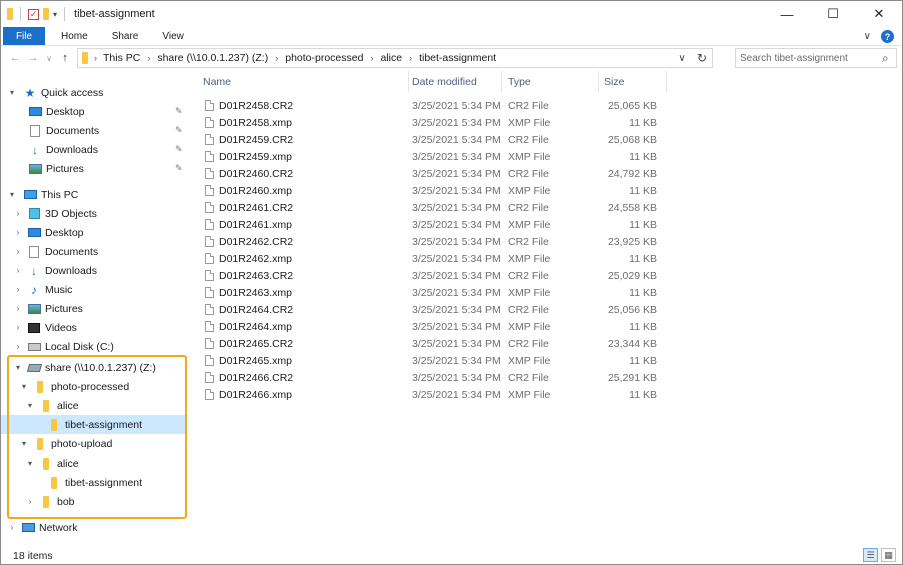  I want to click on nav-item-music: › ♪ Music, so click(93, 289).